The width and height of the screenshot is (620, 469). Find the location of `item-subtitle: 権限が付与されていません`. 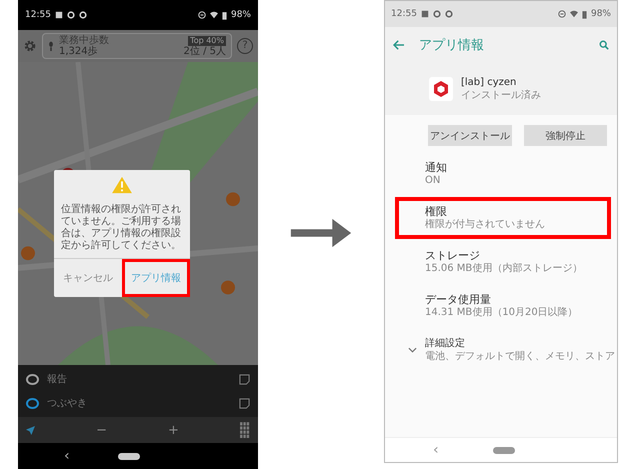

item-subtitle: 権限が付与されていません is located at coordinates (485, 224).